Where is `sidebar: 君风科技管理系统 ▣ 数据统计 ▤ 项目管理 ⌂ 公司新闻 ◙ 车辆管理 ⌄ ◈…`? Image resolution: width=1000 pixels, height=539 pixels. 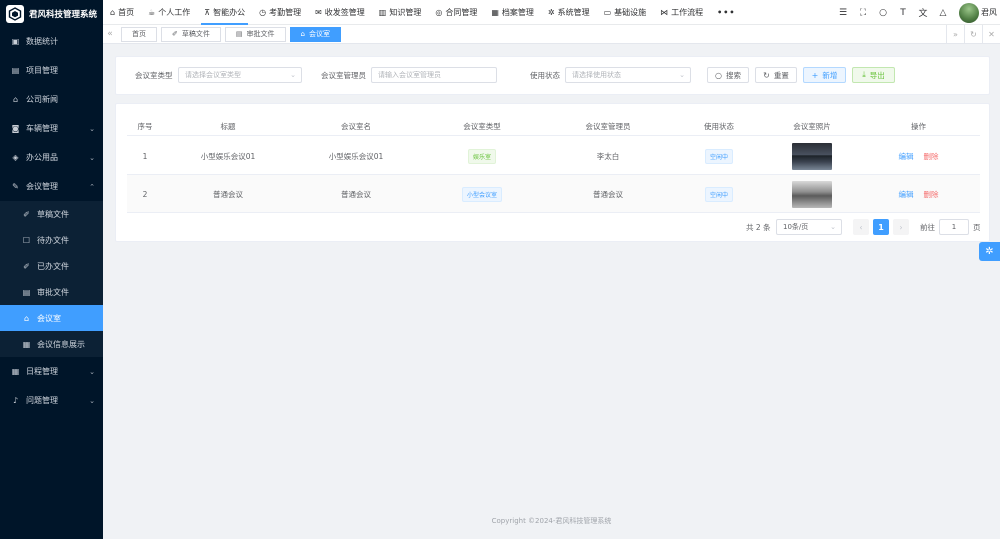
sidebar: 君风科技管理系统 ▣ 数据统计 ▤ 项目管理 ⌂ 公司新闻 ◙ 车辆管理 ⌄ ◈… is located at coordinates (51, 269).